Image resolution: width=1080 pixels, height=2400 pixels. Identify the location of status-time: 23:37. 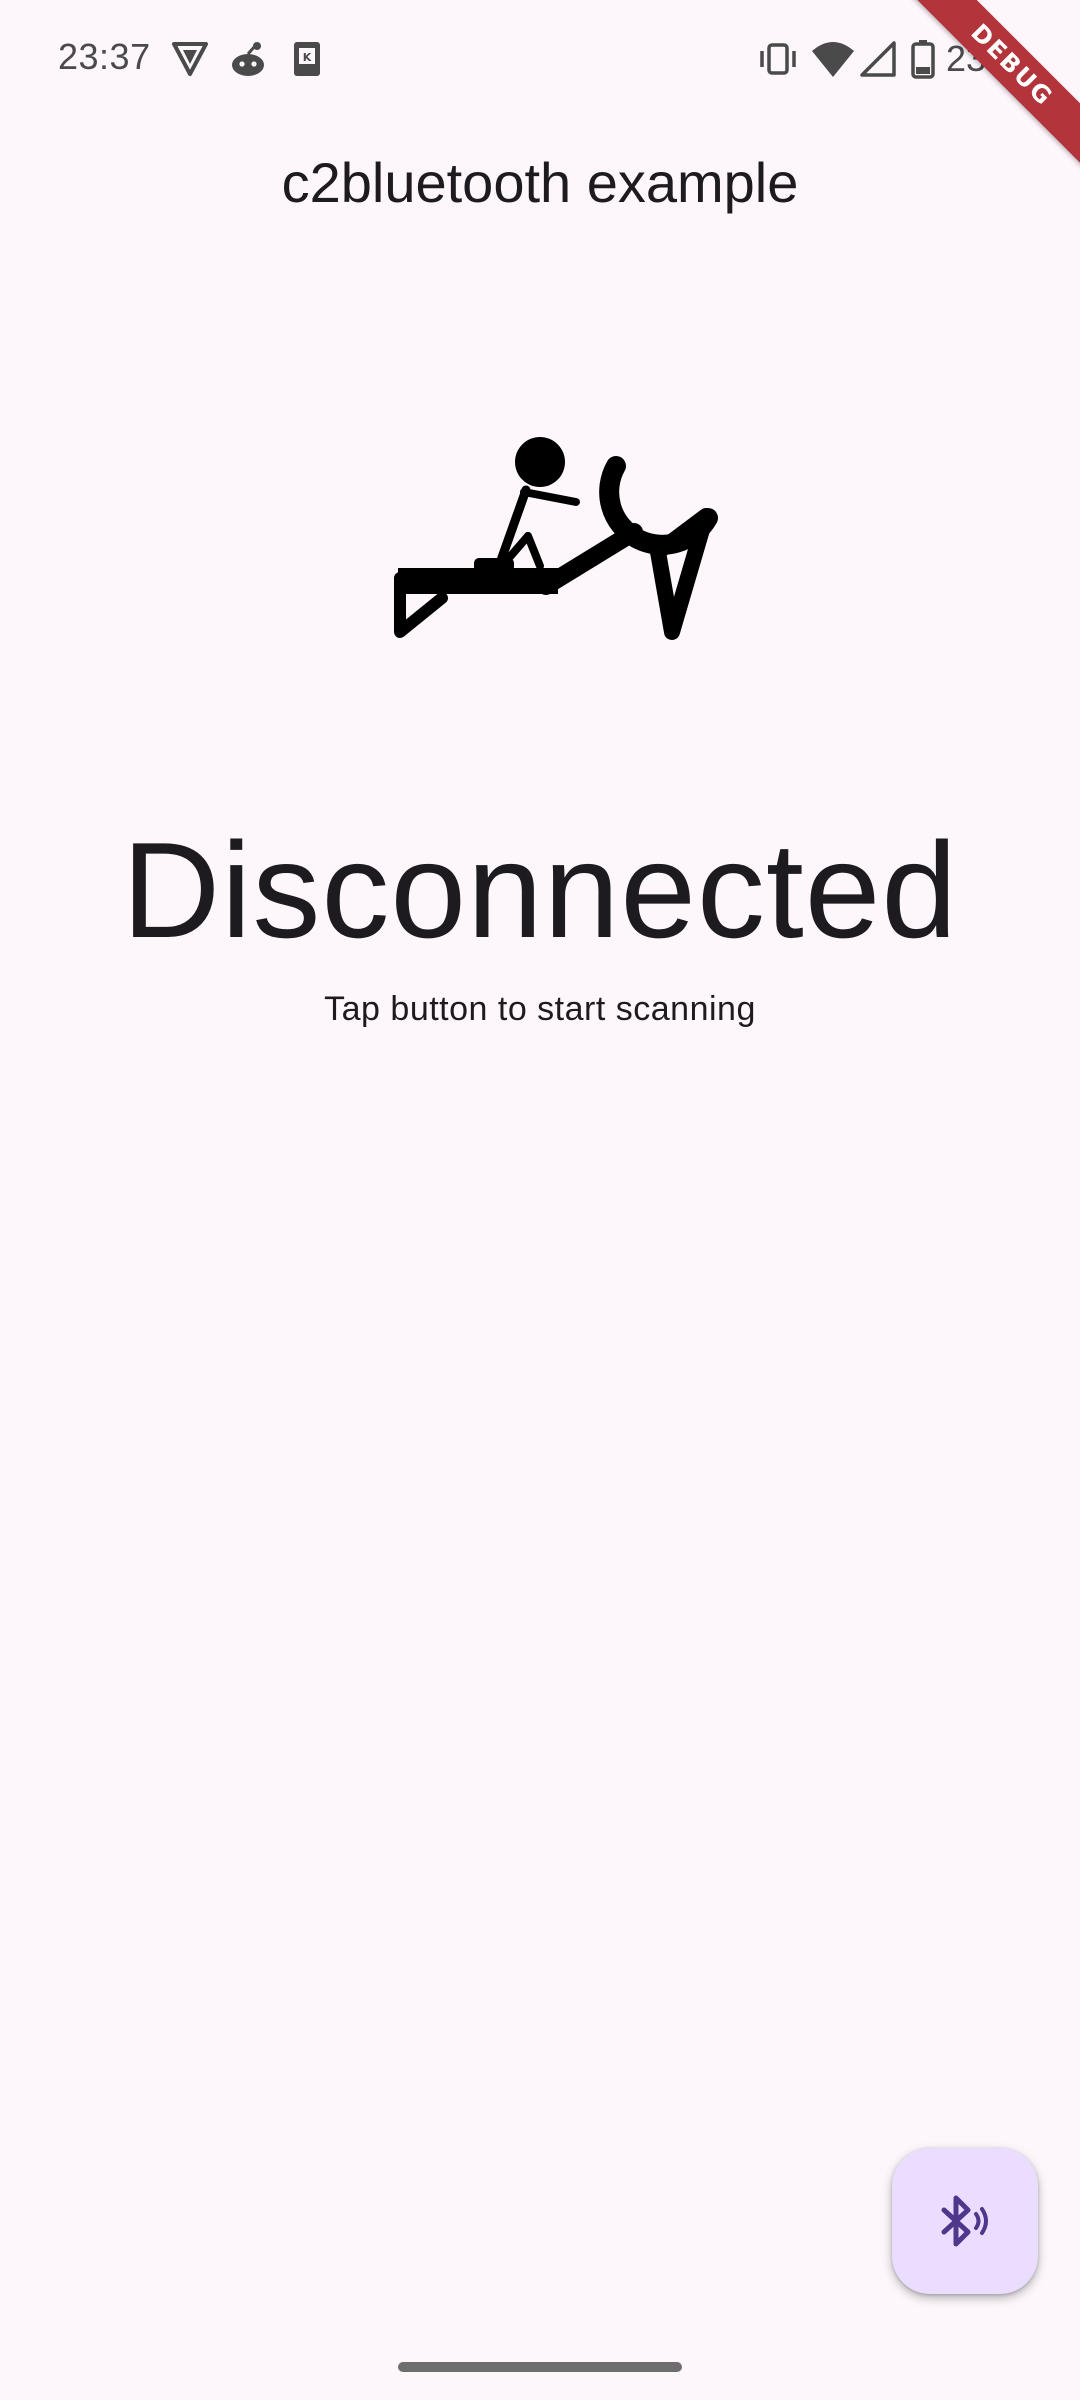
(104, 56).